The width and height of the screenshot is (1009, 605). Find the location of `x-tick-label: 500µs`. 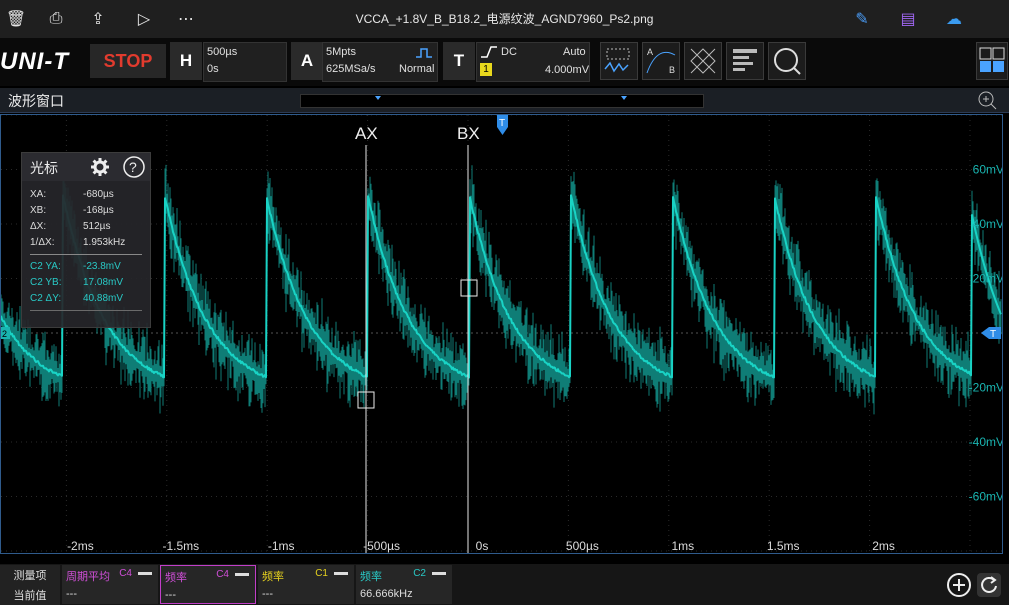

x-tick-label: 500µs is located at coordinates (582, 546).